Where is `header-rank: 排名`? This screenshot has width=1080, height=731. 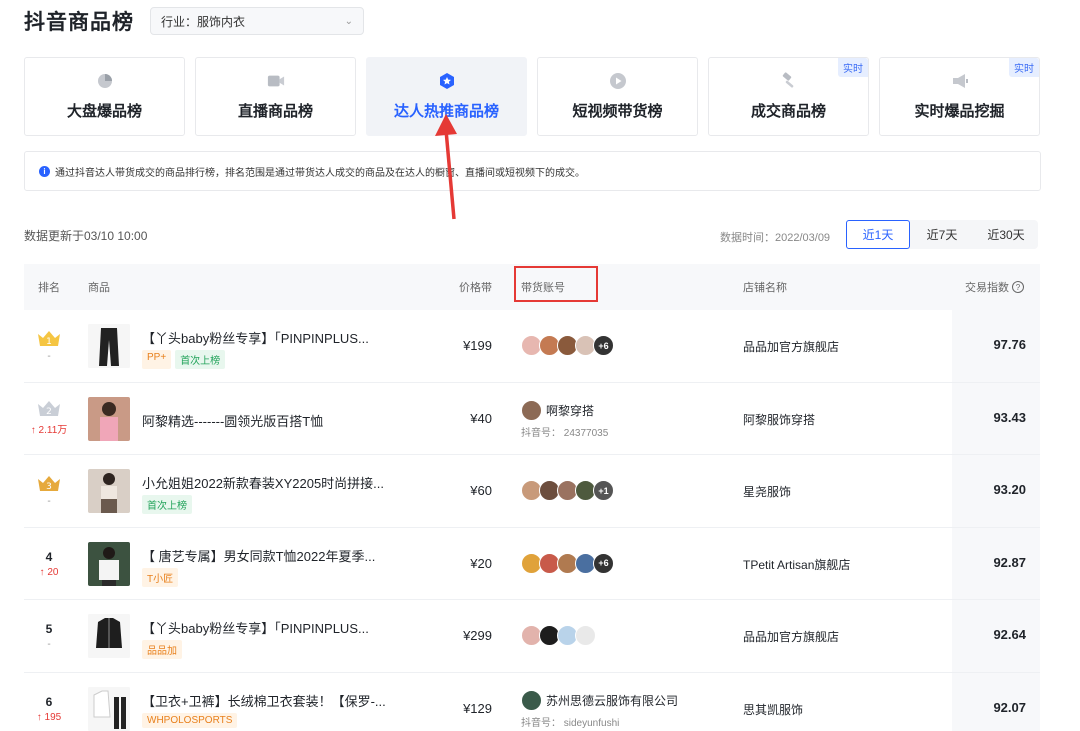 header-rank: 排名 is located at coordinates (49, 288).